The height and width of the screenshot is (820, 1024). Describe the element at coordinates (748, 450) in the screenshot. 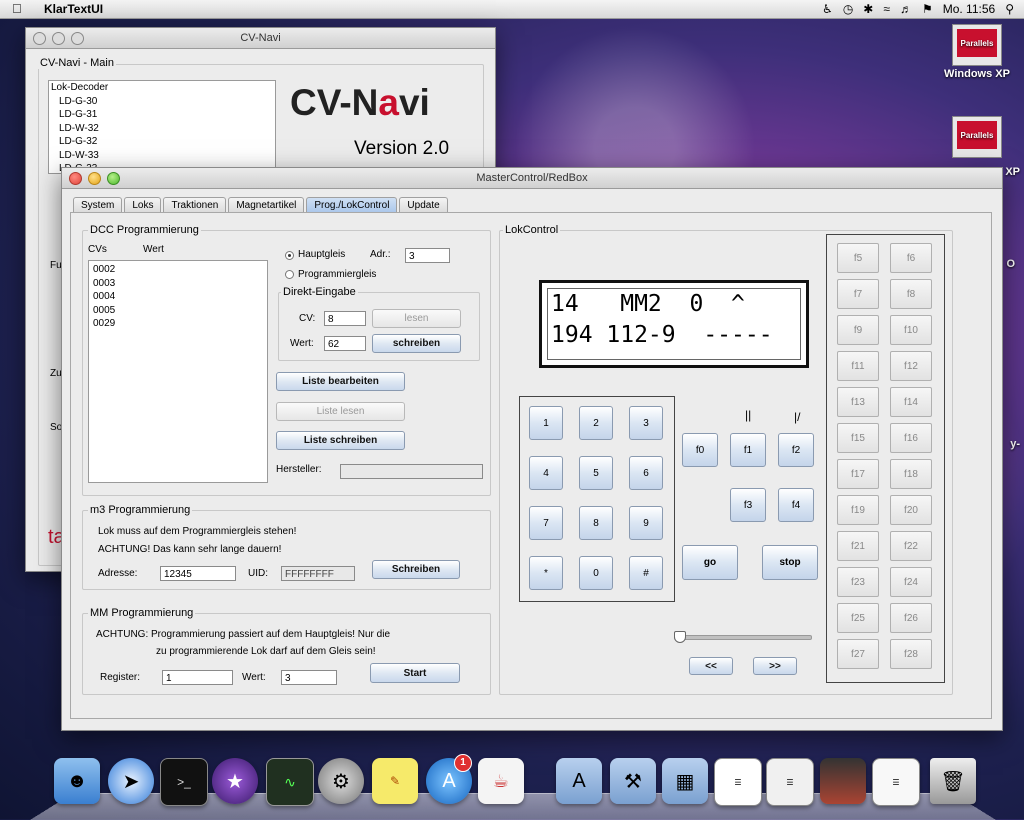

I see `f1-button: f1` at that location.